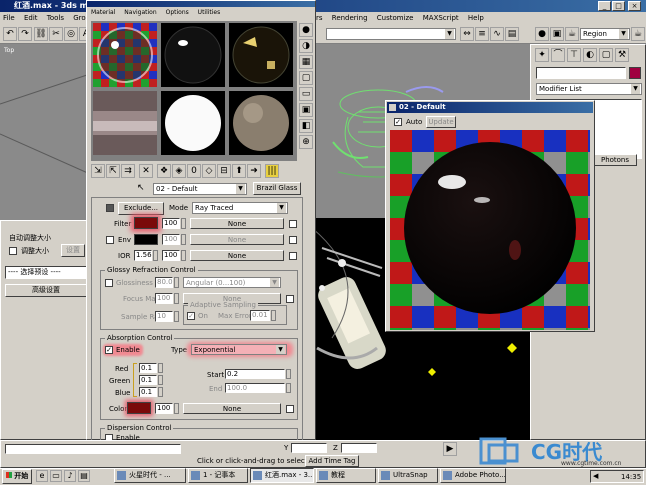  What do you see at coordinates (9, 18) in the screenshot?
I see `menu-file: File` at bounding box center [9, 18].